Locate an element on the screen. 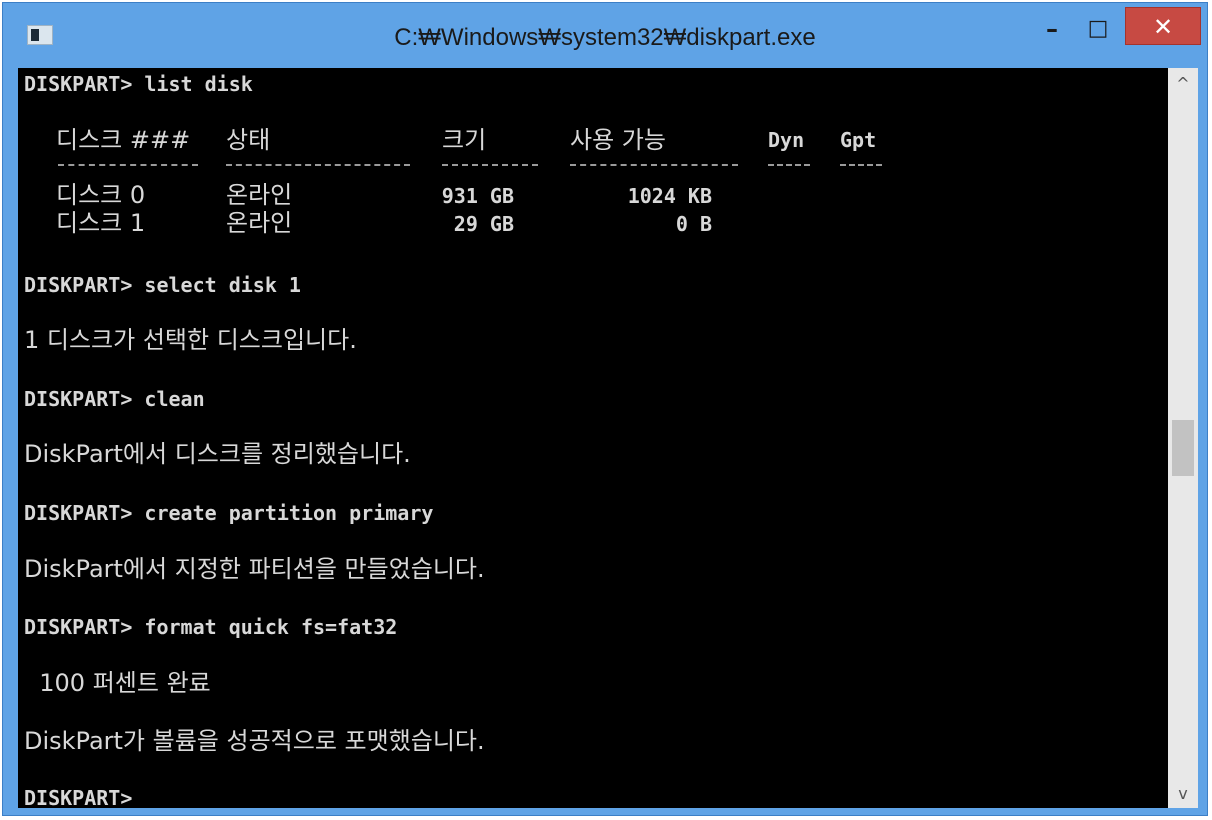 The image size is (1212, 820). scroll-thumb is located at coordinates (1183, 448).